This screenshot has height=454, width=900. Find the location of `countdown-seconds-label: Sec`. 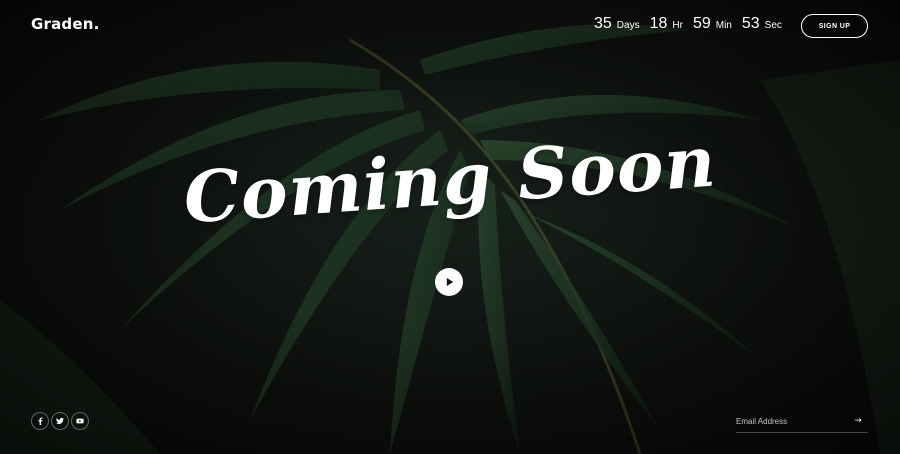

countdown-seconds-label: Sec is located at coordinates (773, 25).